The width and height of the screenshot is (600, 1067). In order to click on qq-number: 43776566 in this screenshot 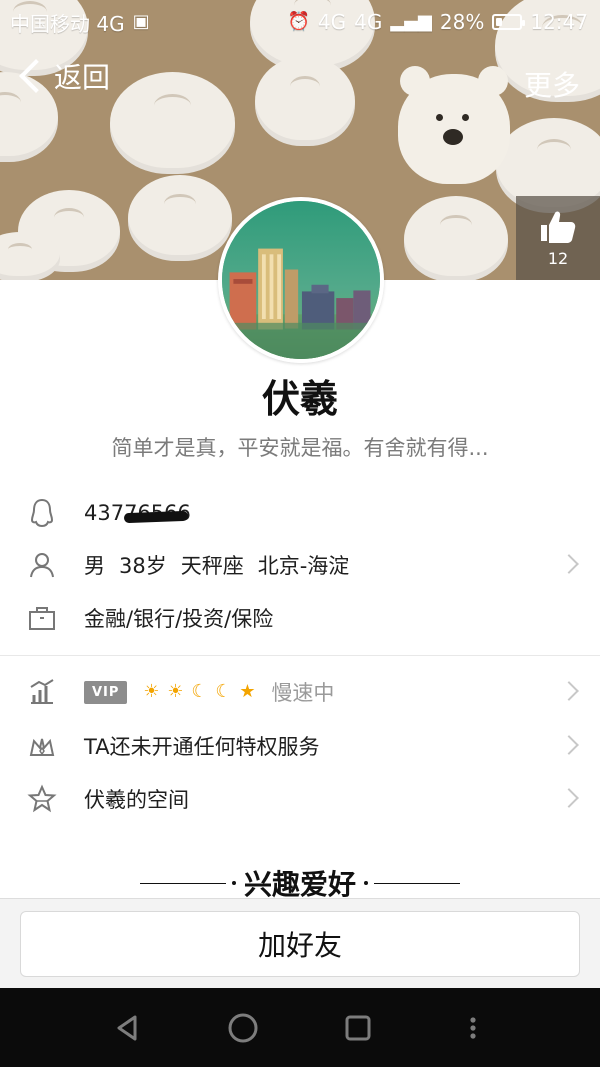, I will do `click(137, 513)`.